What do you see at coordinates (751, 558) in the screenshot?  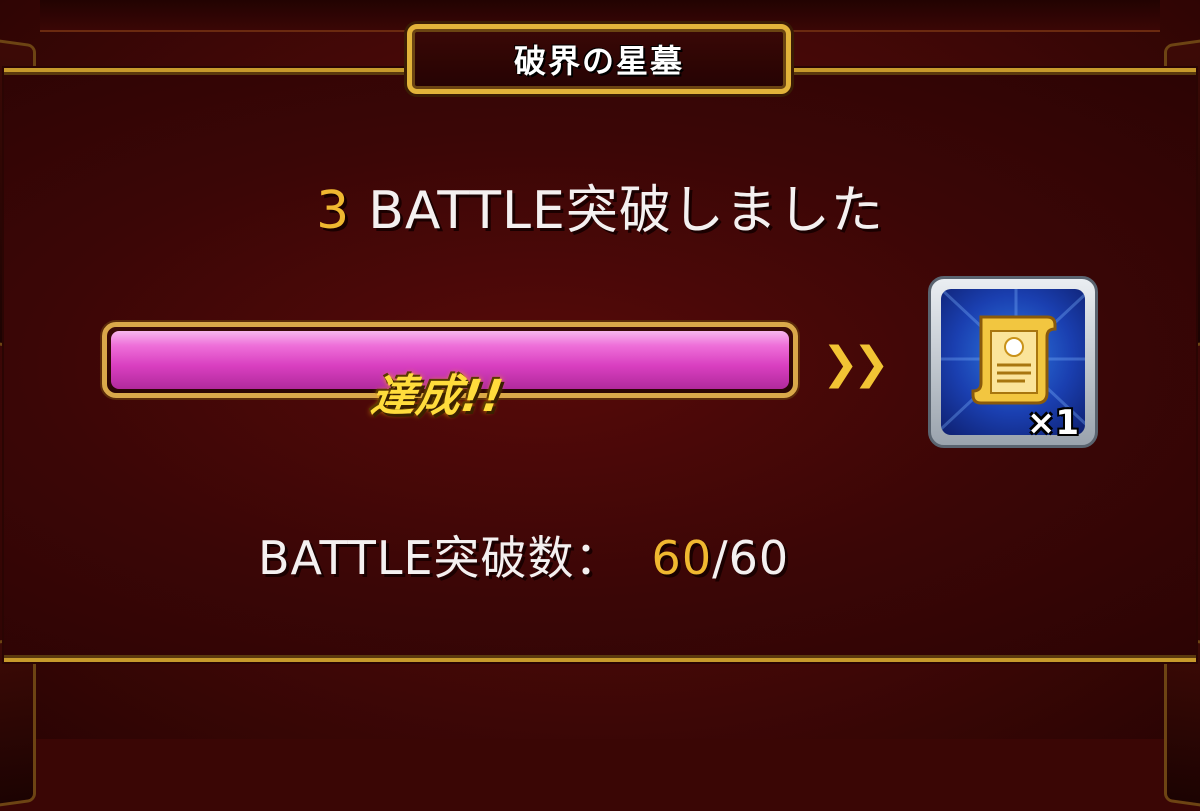 I see `count-total: /60` at bounding box center [751, 558].